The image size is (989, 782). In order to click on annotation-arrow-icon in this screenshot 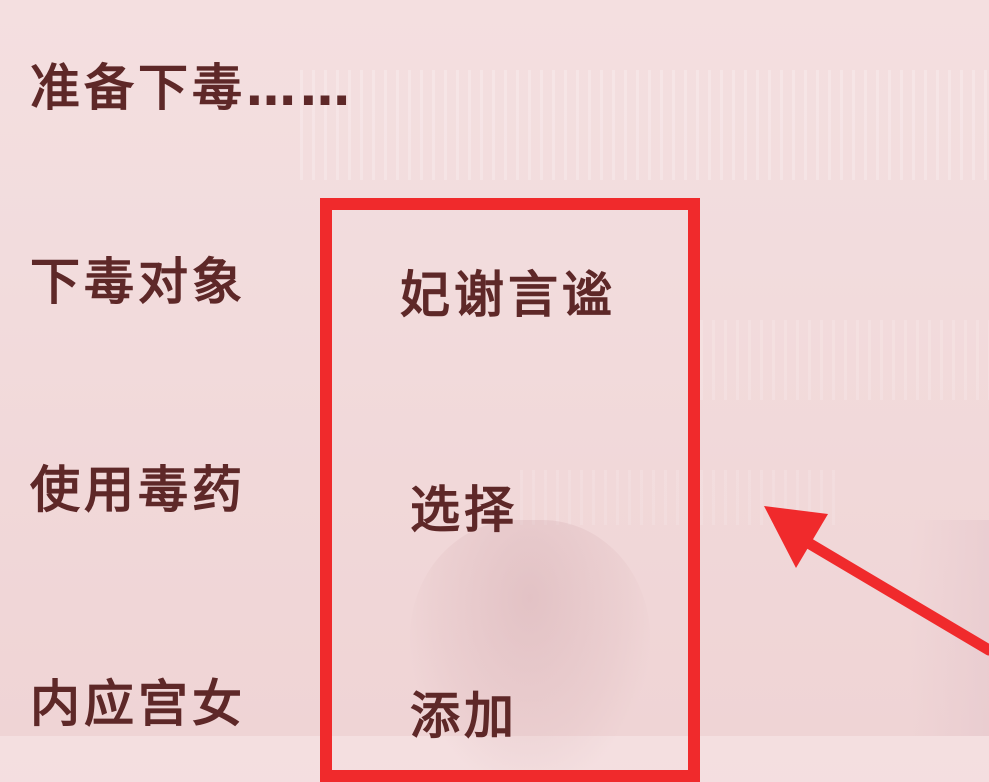, I will do `click(876, 581)`.